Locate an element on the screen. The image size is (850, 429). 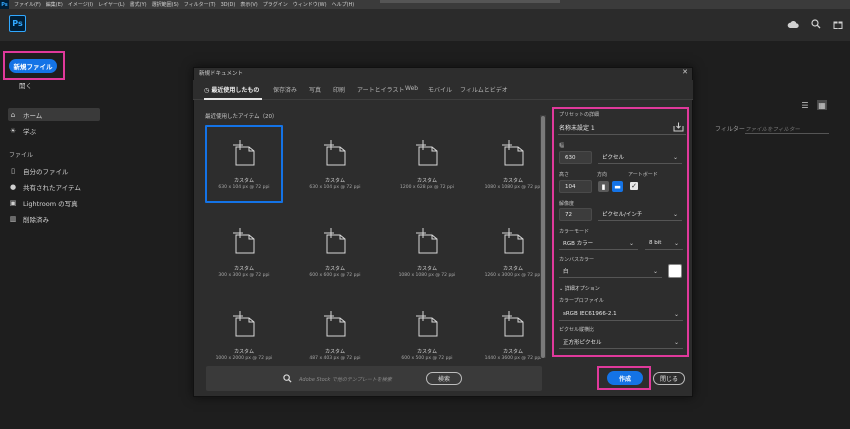
artboard-label: アートボード is located at coordinates (643, 175).